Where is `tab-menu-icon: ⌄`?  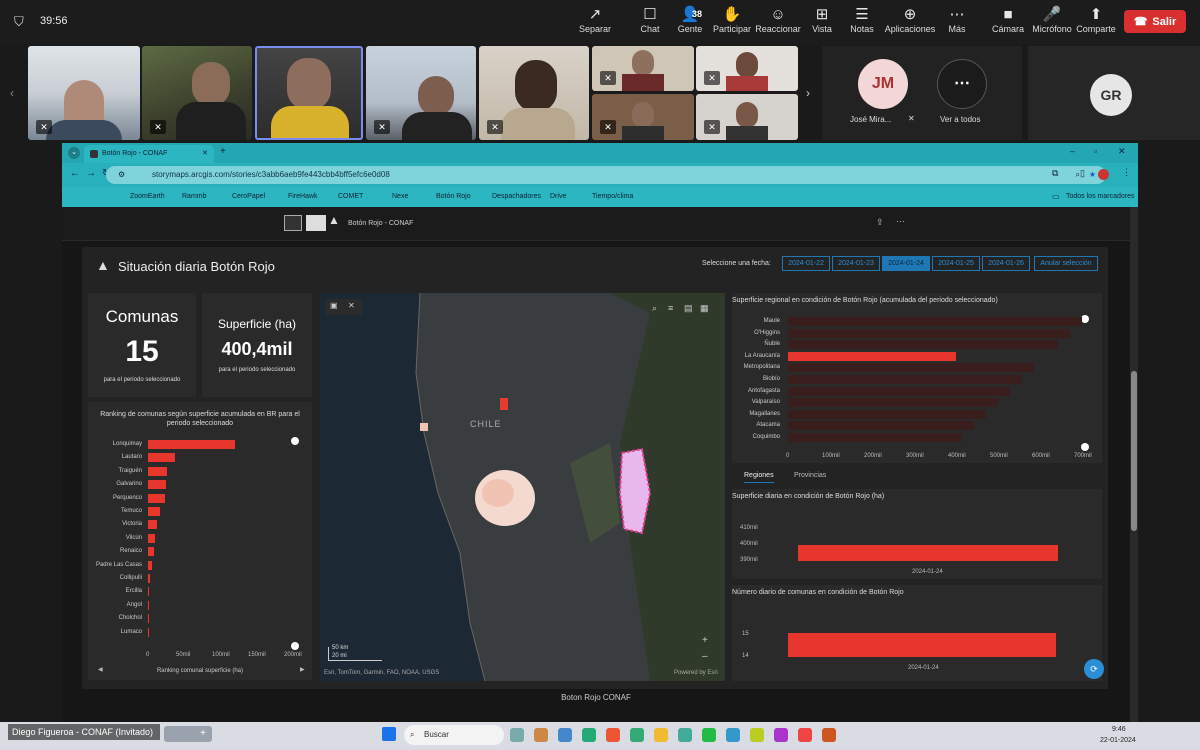
tab-menu-icon: ⌄ is located at coordinates (74, 153).